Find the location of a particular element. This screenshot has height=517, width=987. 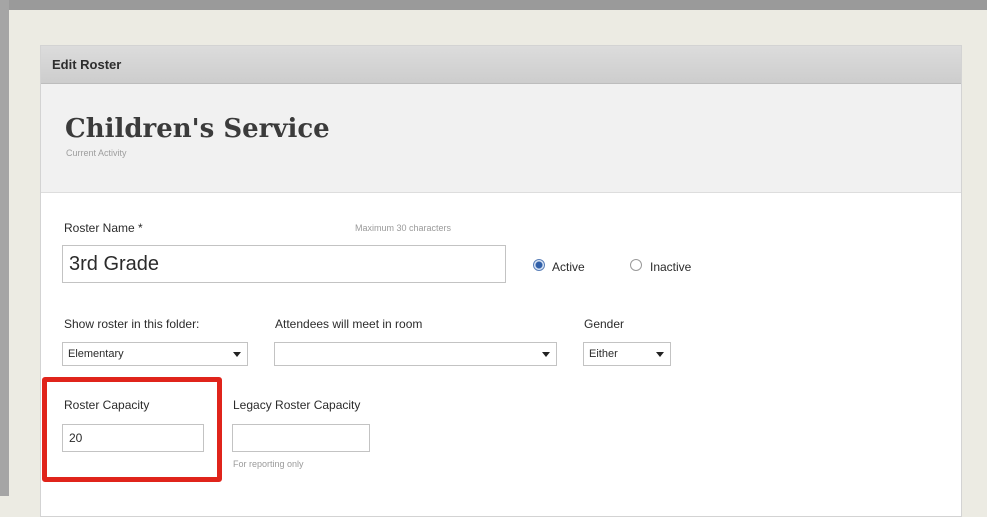

gender-label: Gender is located at coordinates (604, 324).